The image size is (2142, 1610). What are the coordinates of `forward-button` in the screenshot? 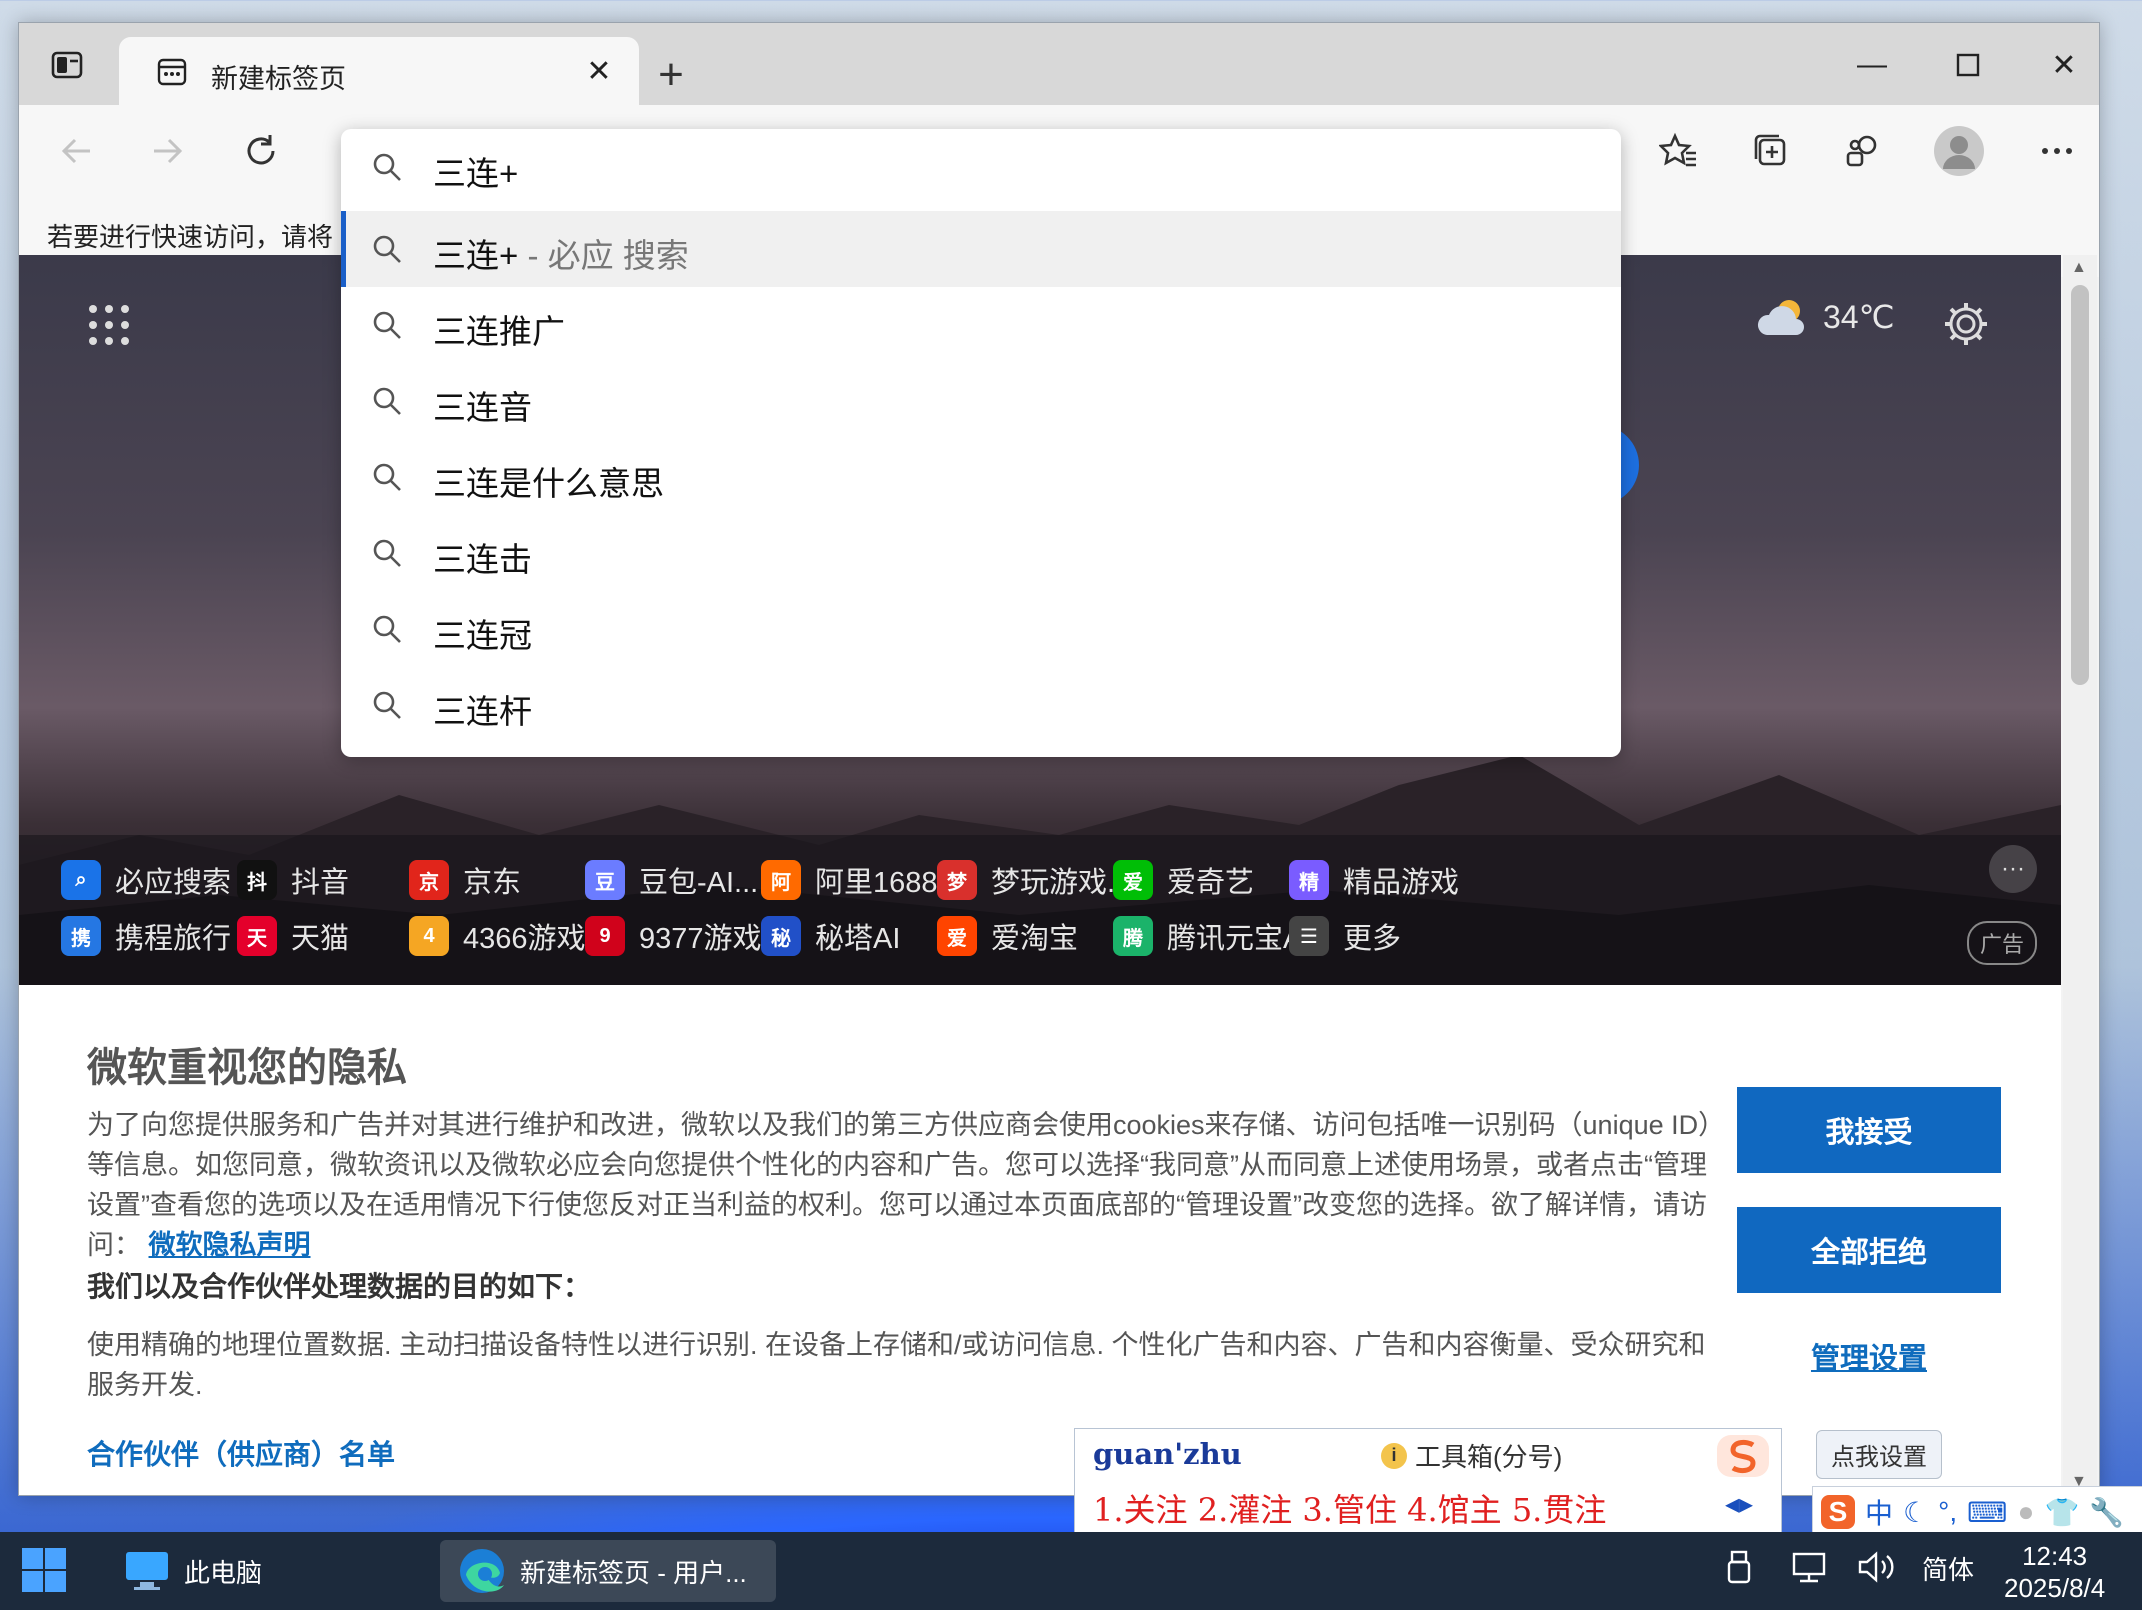 It's located at (167, 151).